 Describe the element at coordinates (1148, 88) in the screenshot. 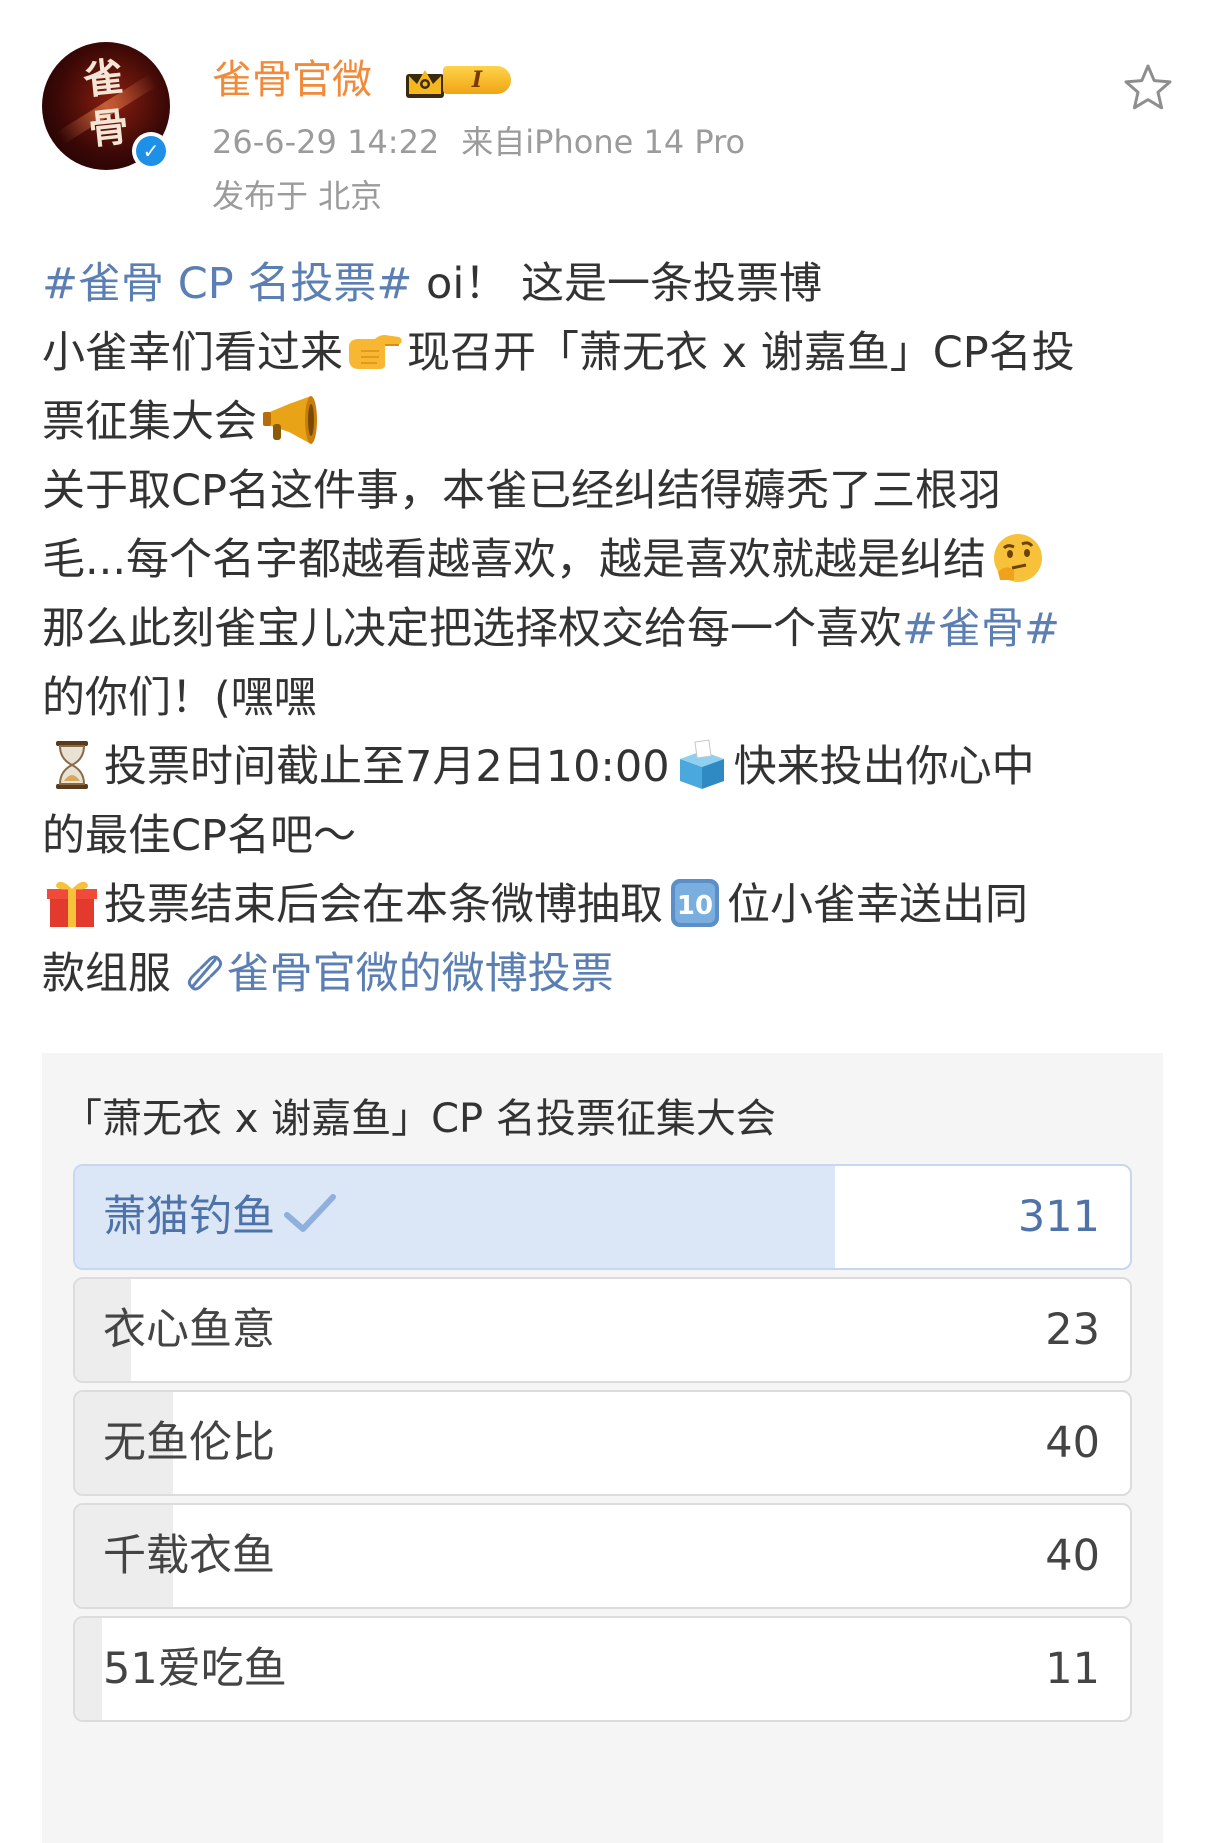

I see `favorite-star-icon` at that location.